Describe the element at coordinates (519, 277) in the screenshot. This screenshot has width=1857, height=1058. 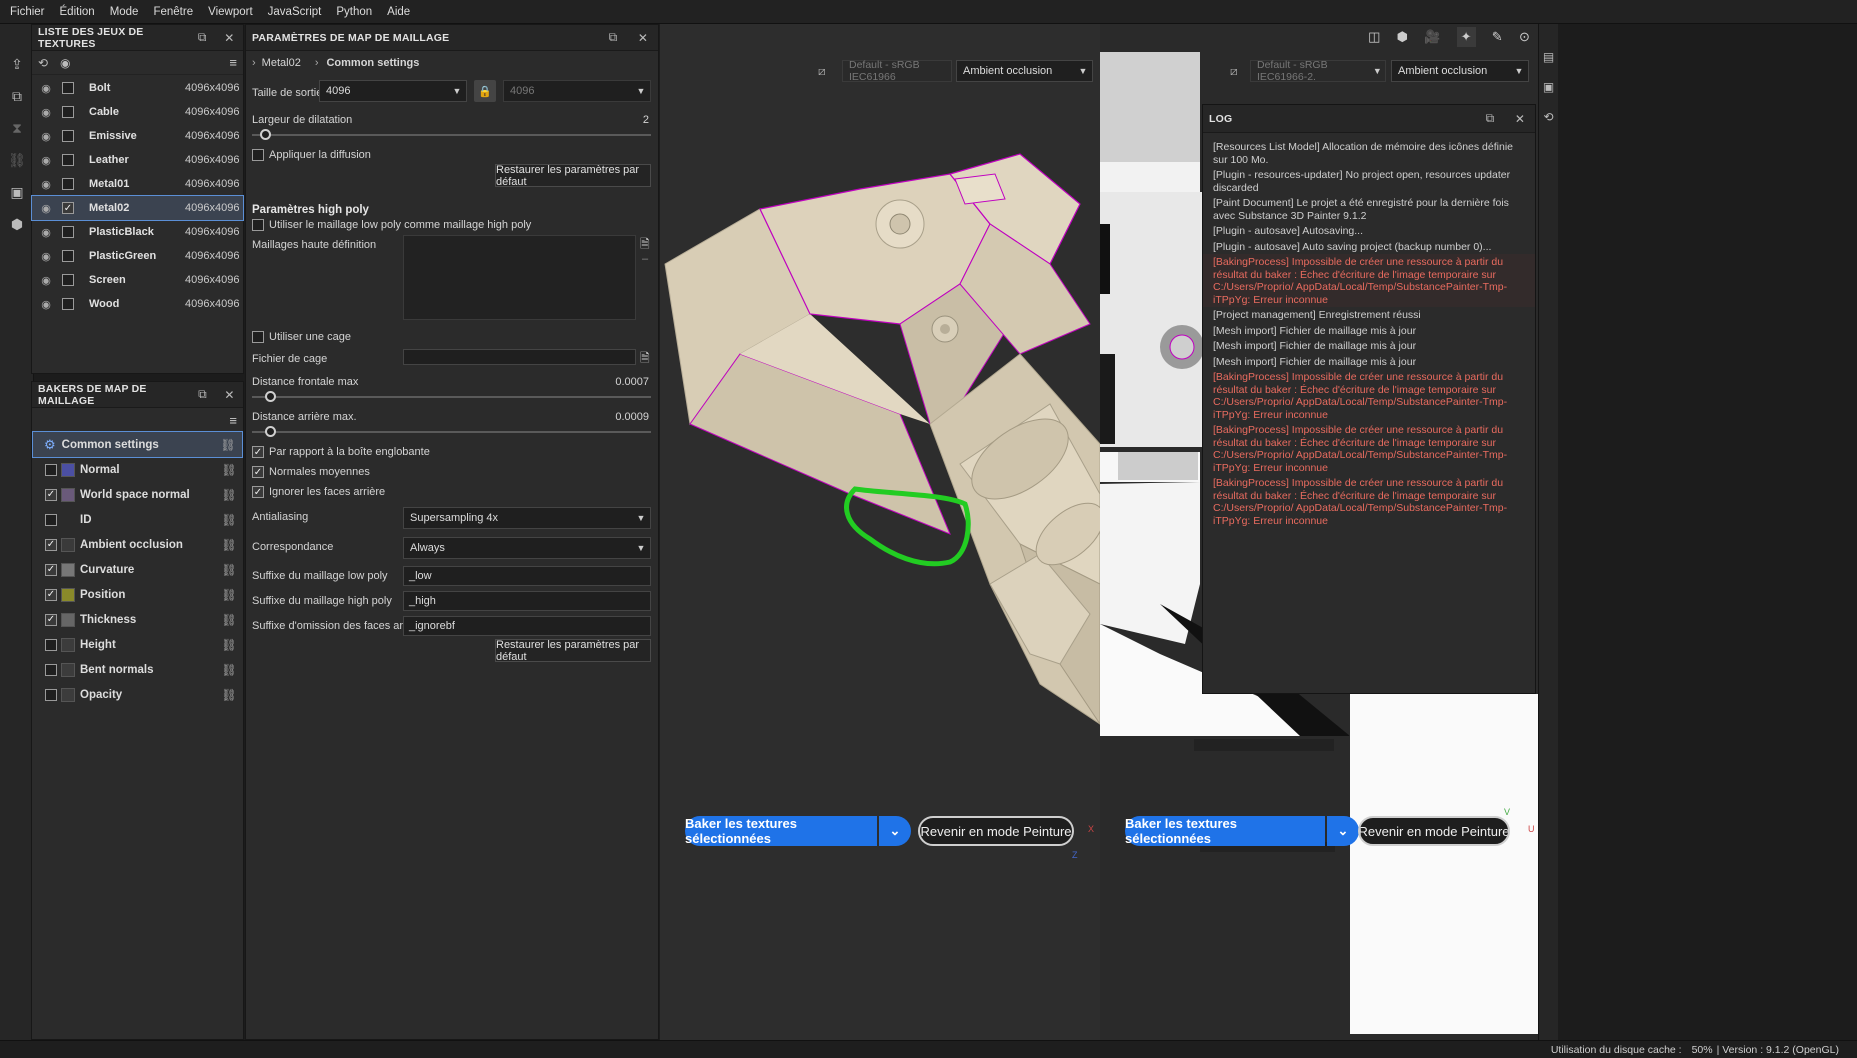
I see `hd-meshes-list` at that location.